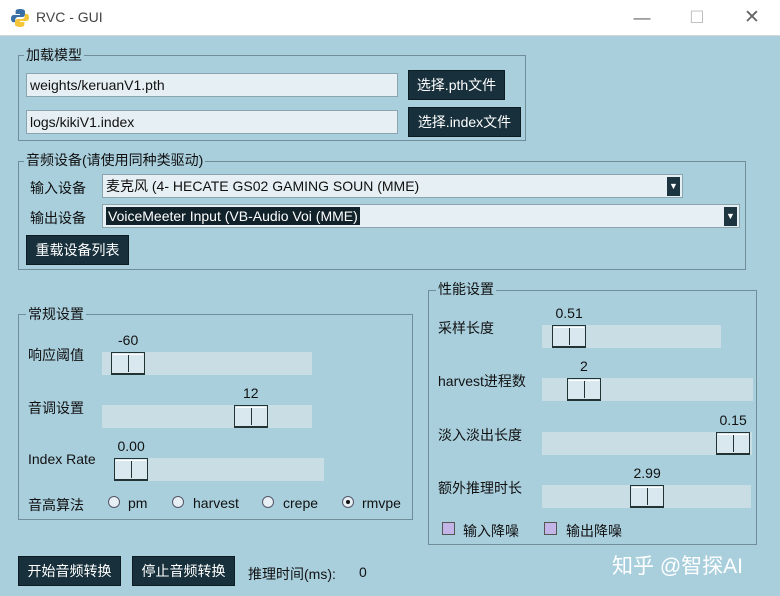  What do you see at coordinates (300, 503) in the screenshot?
I see `radio-crepe-label: crepe` at bounding box center [300, 503].